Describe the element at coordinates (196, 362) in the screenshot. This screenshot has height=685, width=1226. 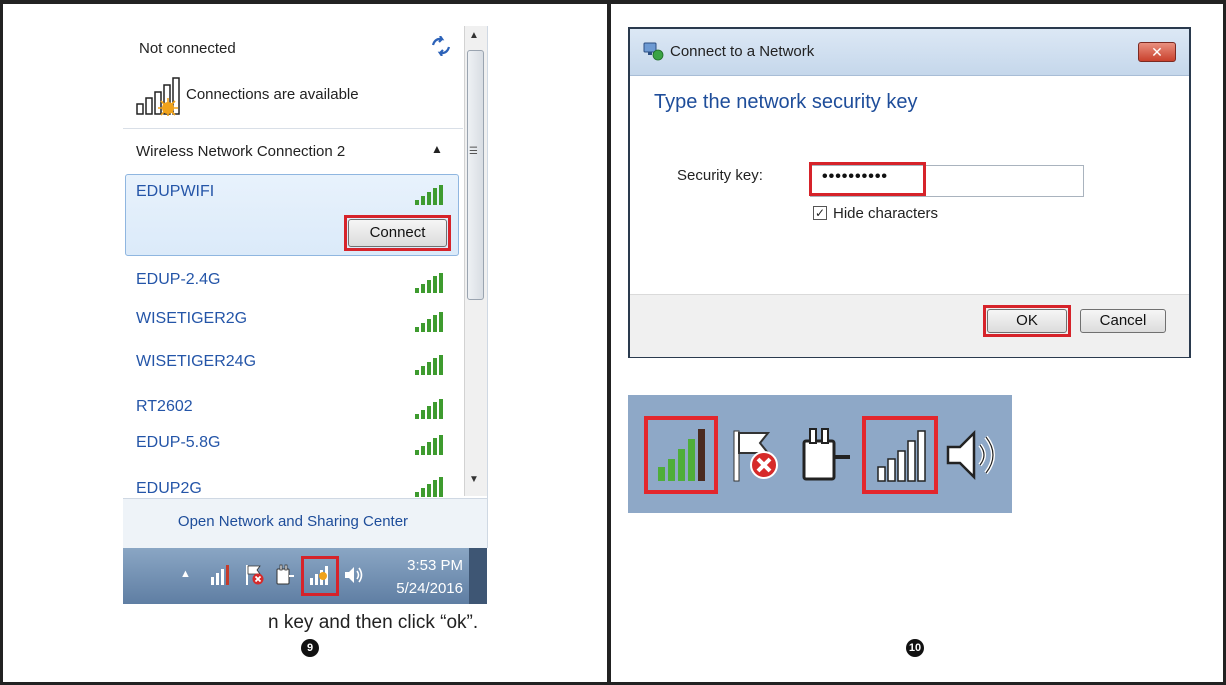
I see `network-item: WISETIGER24G` at that location.